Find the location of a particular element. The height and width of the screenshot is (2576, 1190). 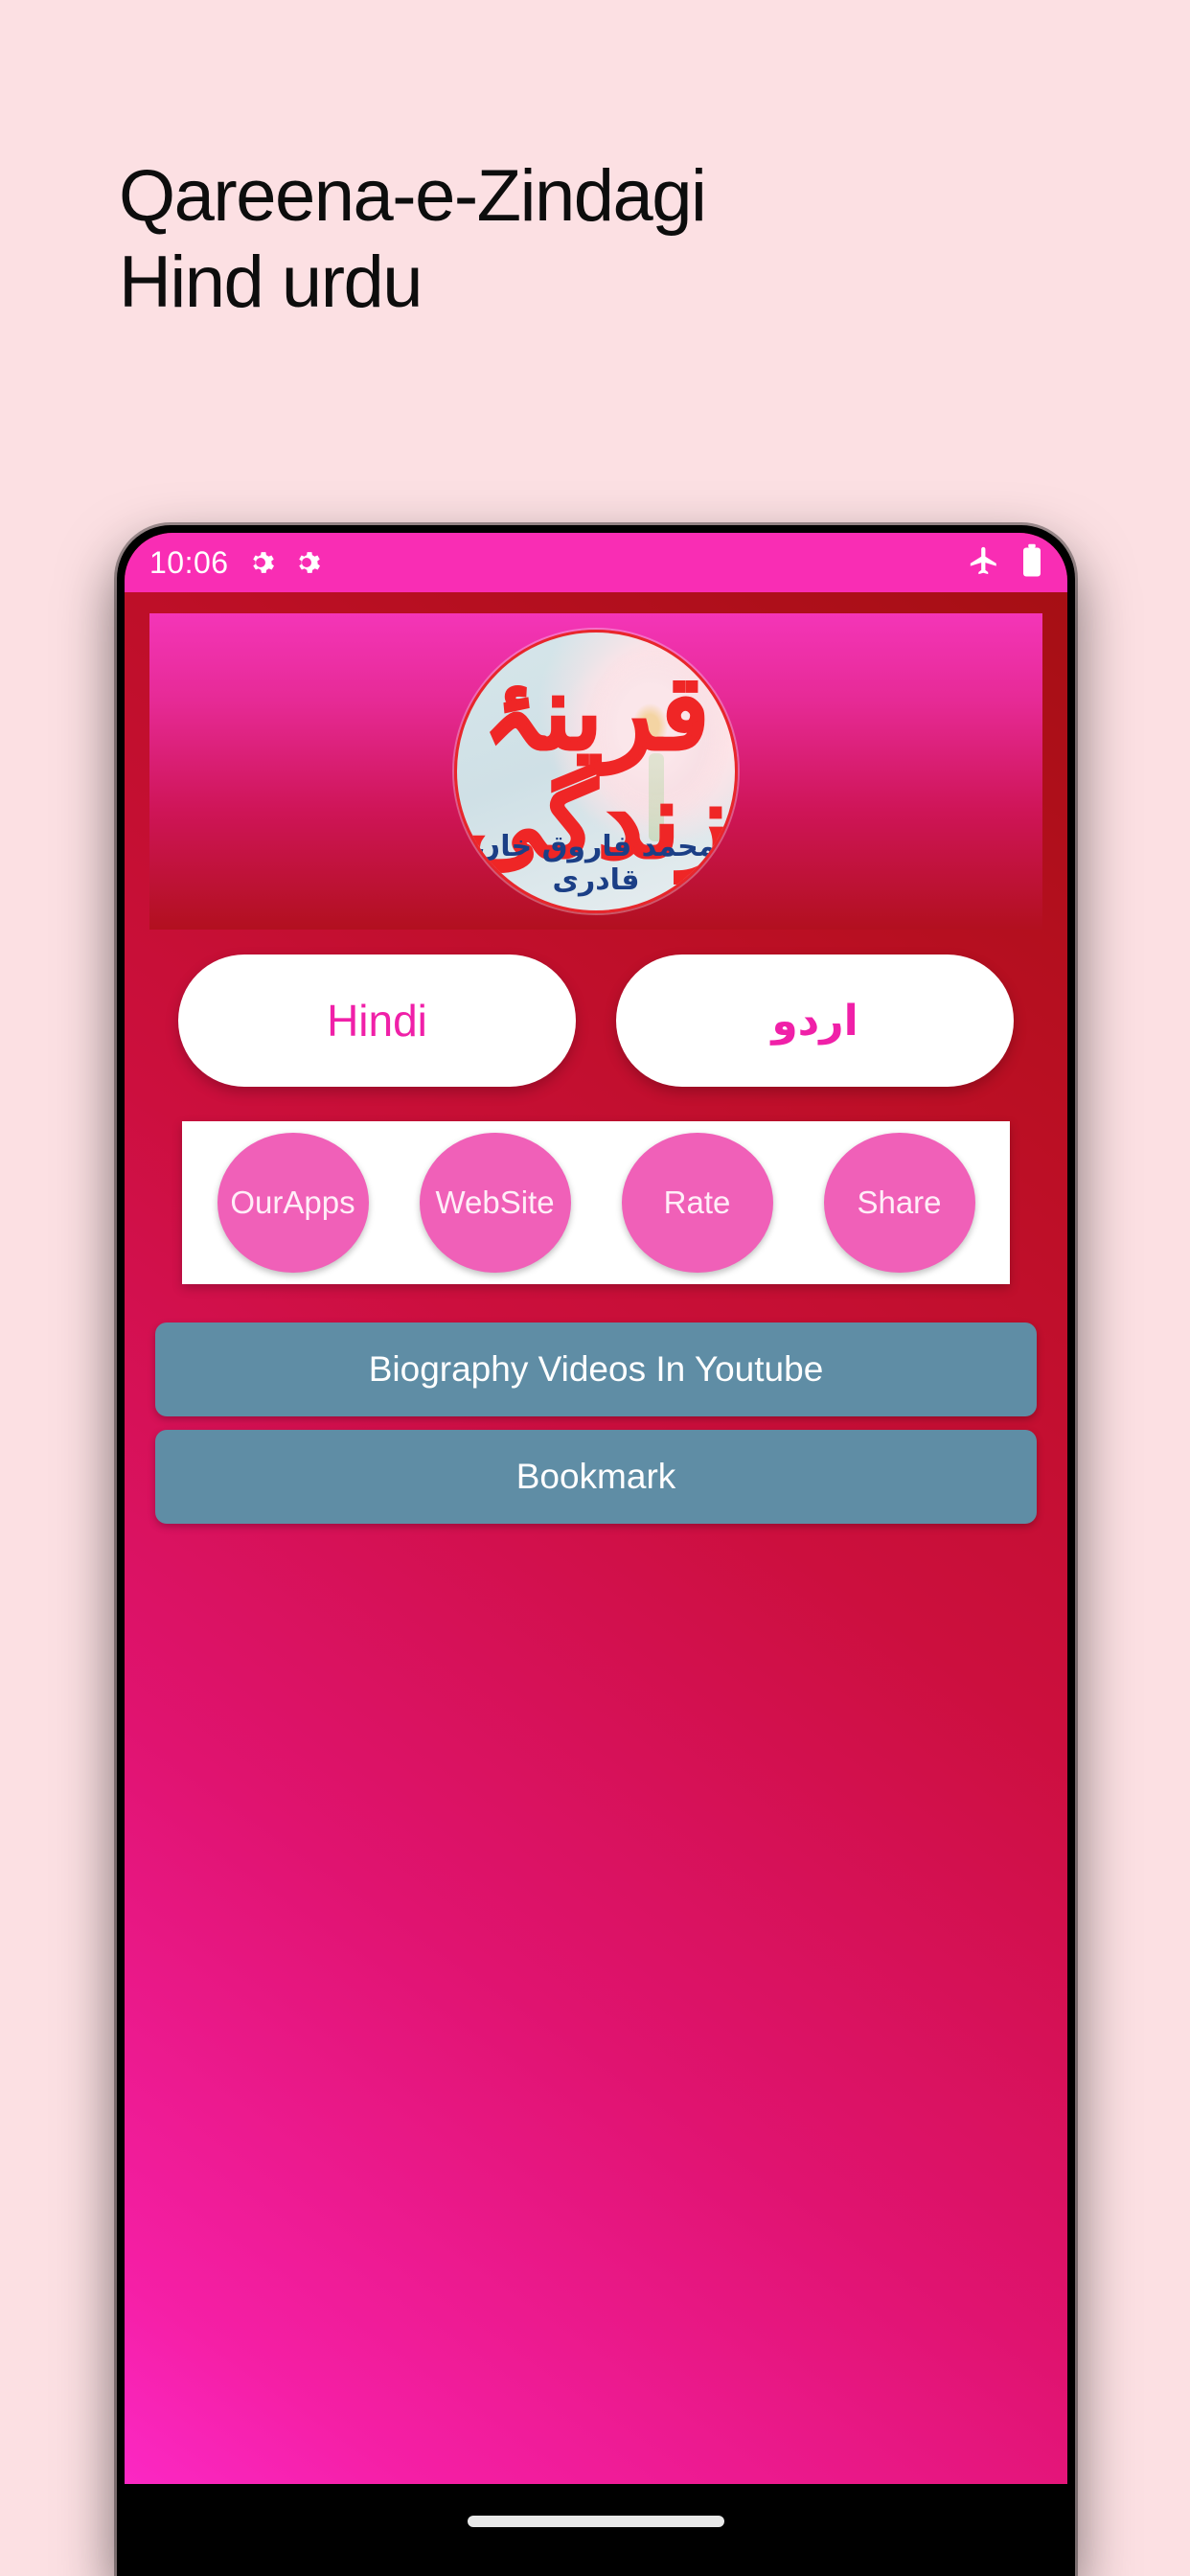

bookmark-button: Bookmark is located at coordinates (596, 1477).